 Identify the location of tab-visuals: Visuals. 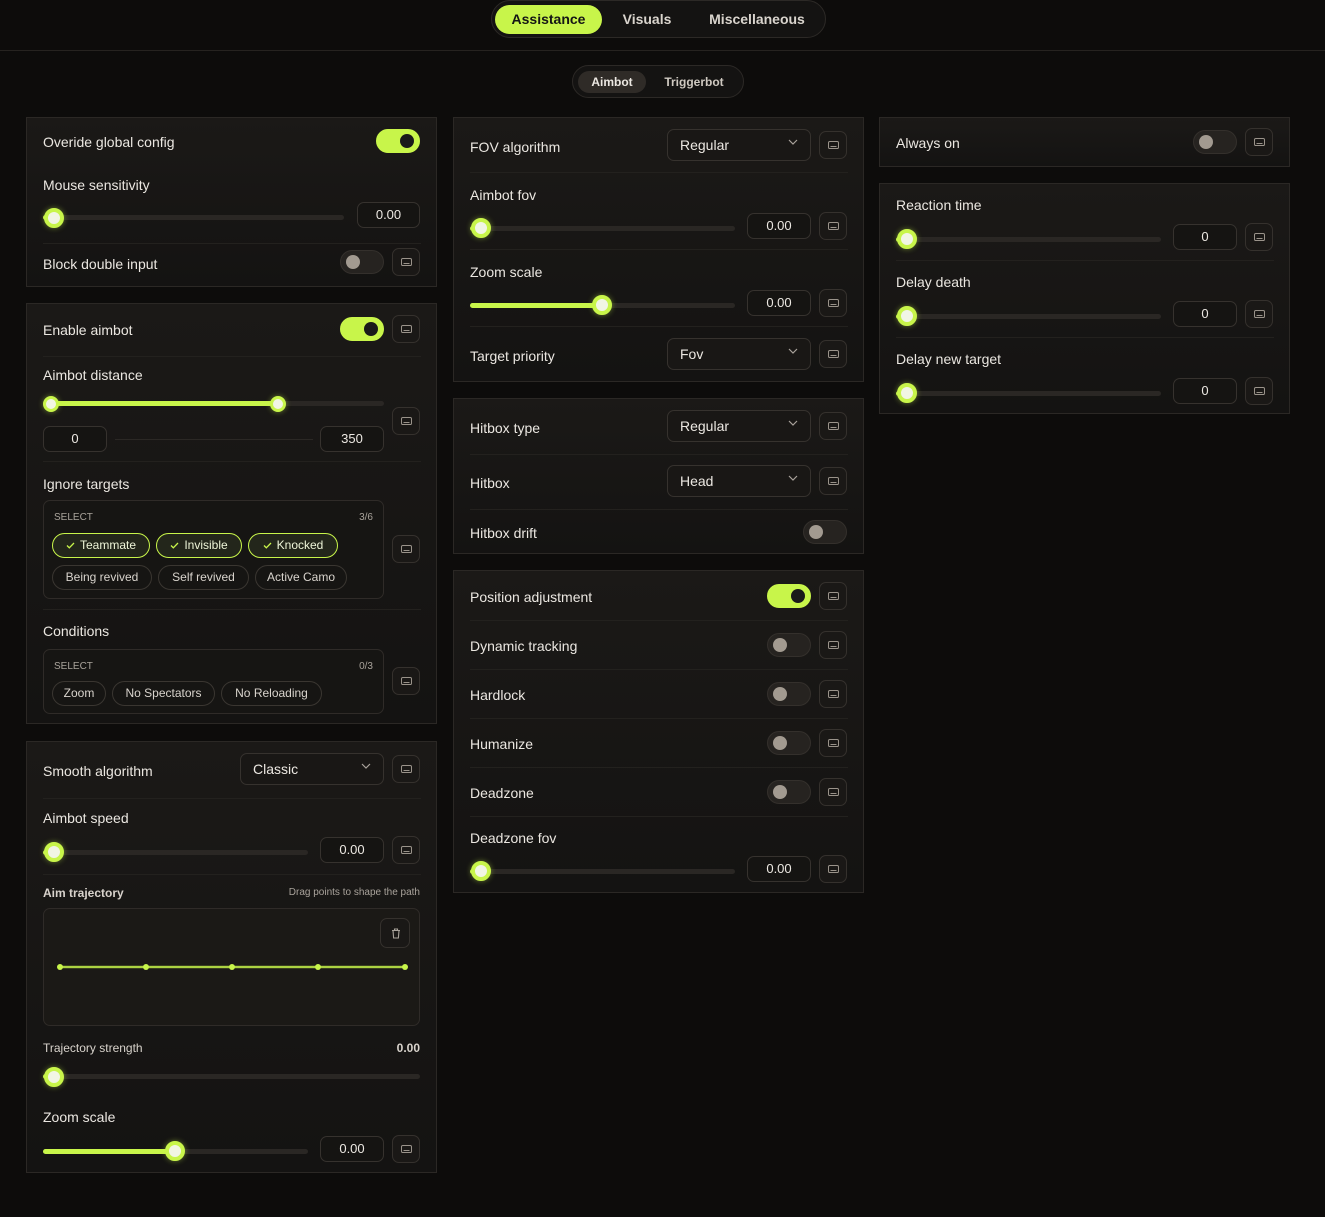
(647, 19).